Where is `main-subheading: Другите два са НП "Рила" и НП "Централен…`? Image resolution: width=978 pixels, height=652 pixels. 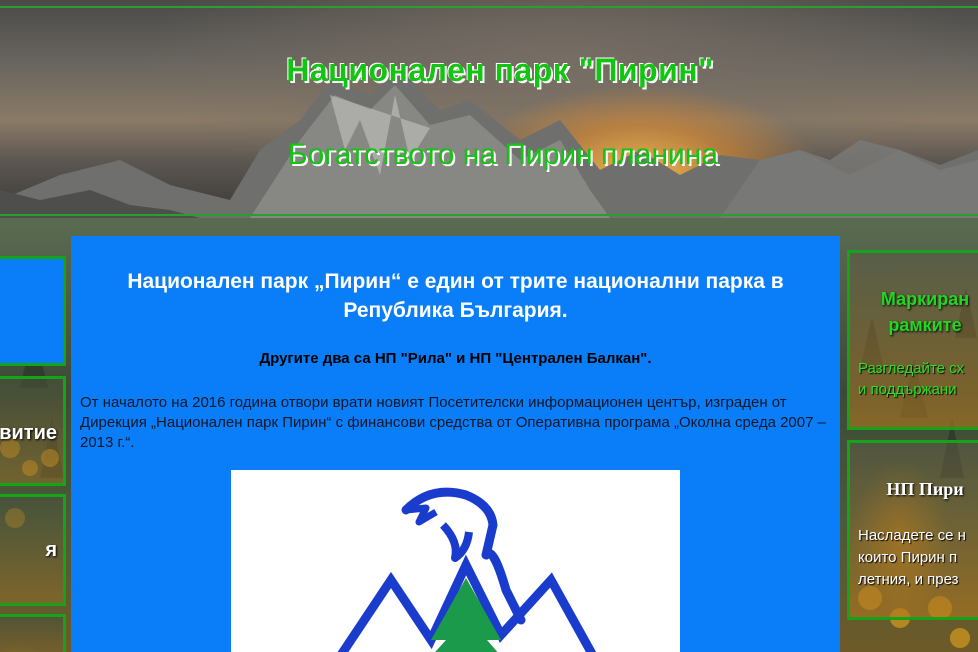 main-subheading: Другите два са НП "Рила" и НП "Централен… is located at coordinates (455, 358).